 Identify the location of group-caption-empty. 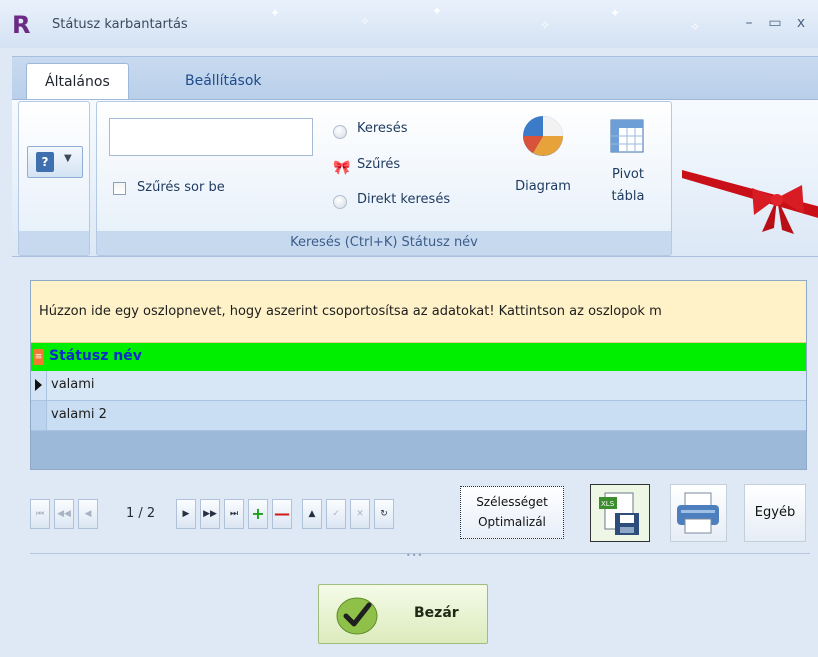
(54, 243).